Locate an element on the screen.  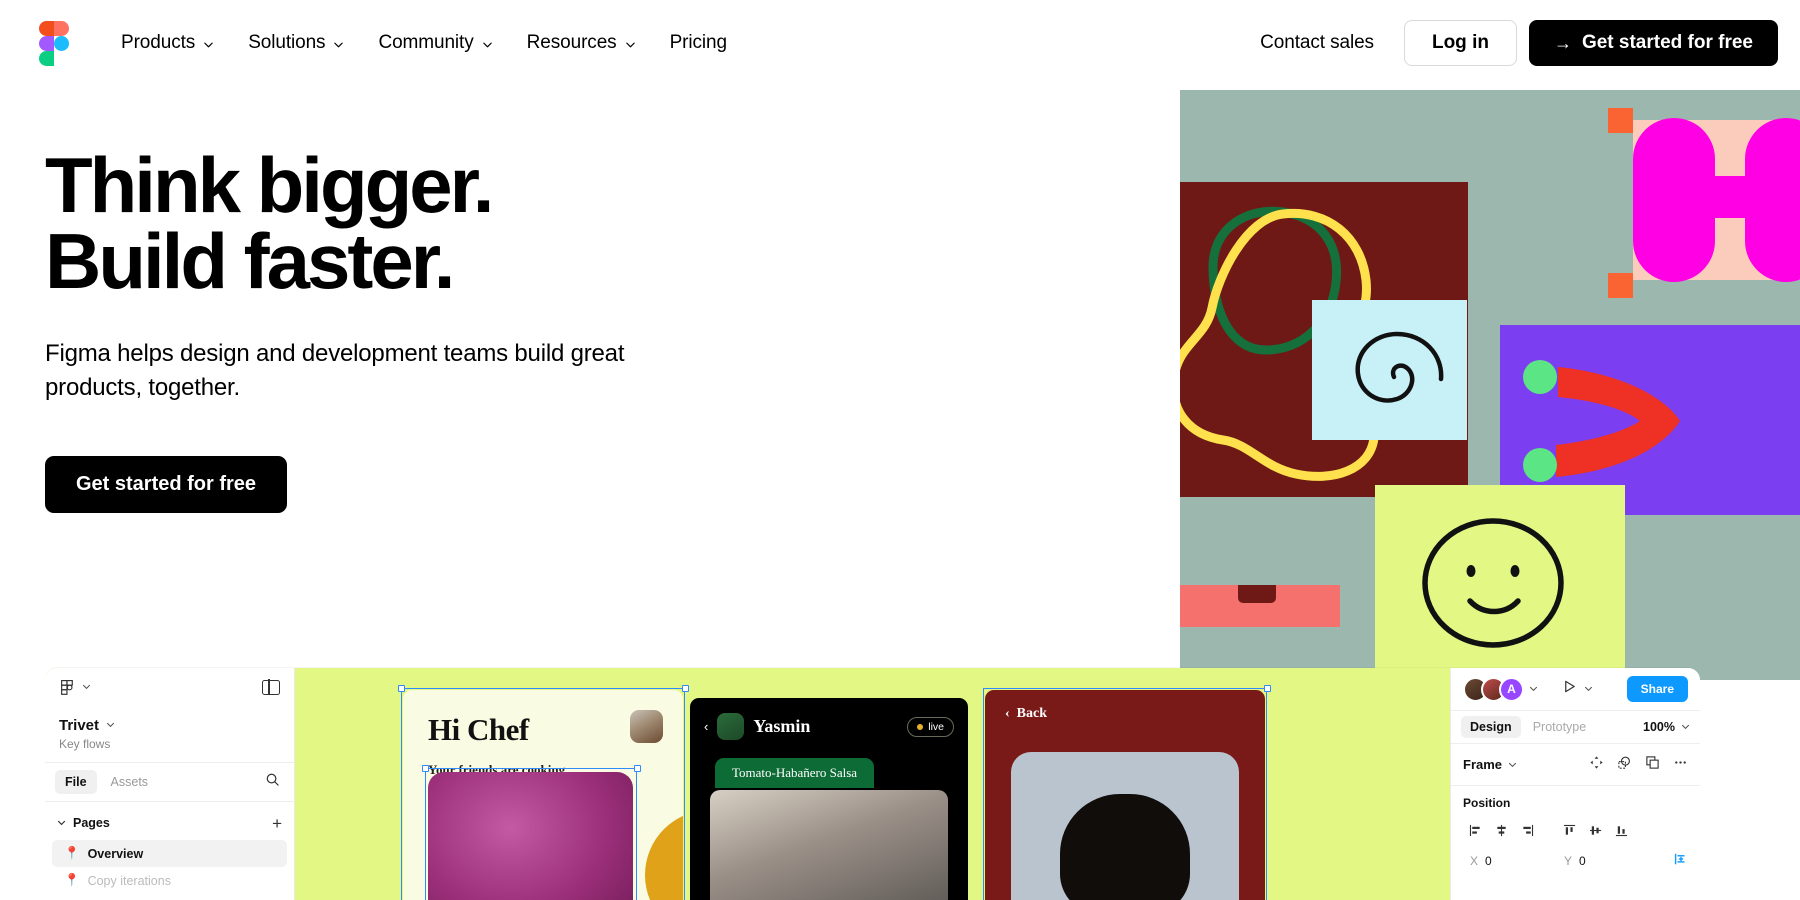
align-top-icon is located at coordinates (1569, 830).